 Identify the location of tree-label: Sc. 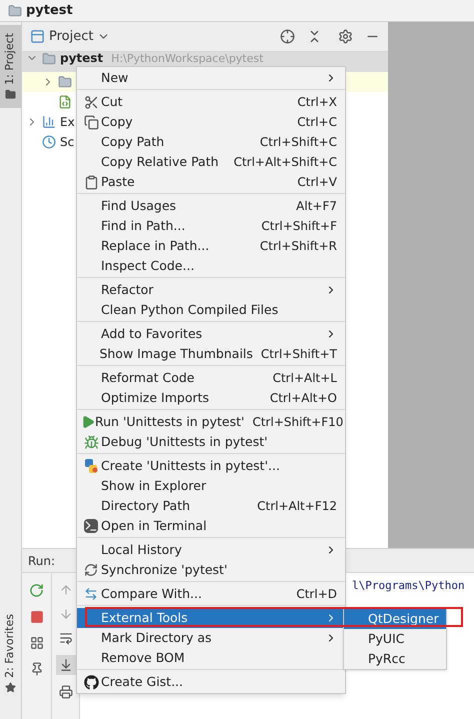
(67, 142).